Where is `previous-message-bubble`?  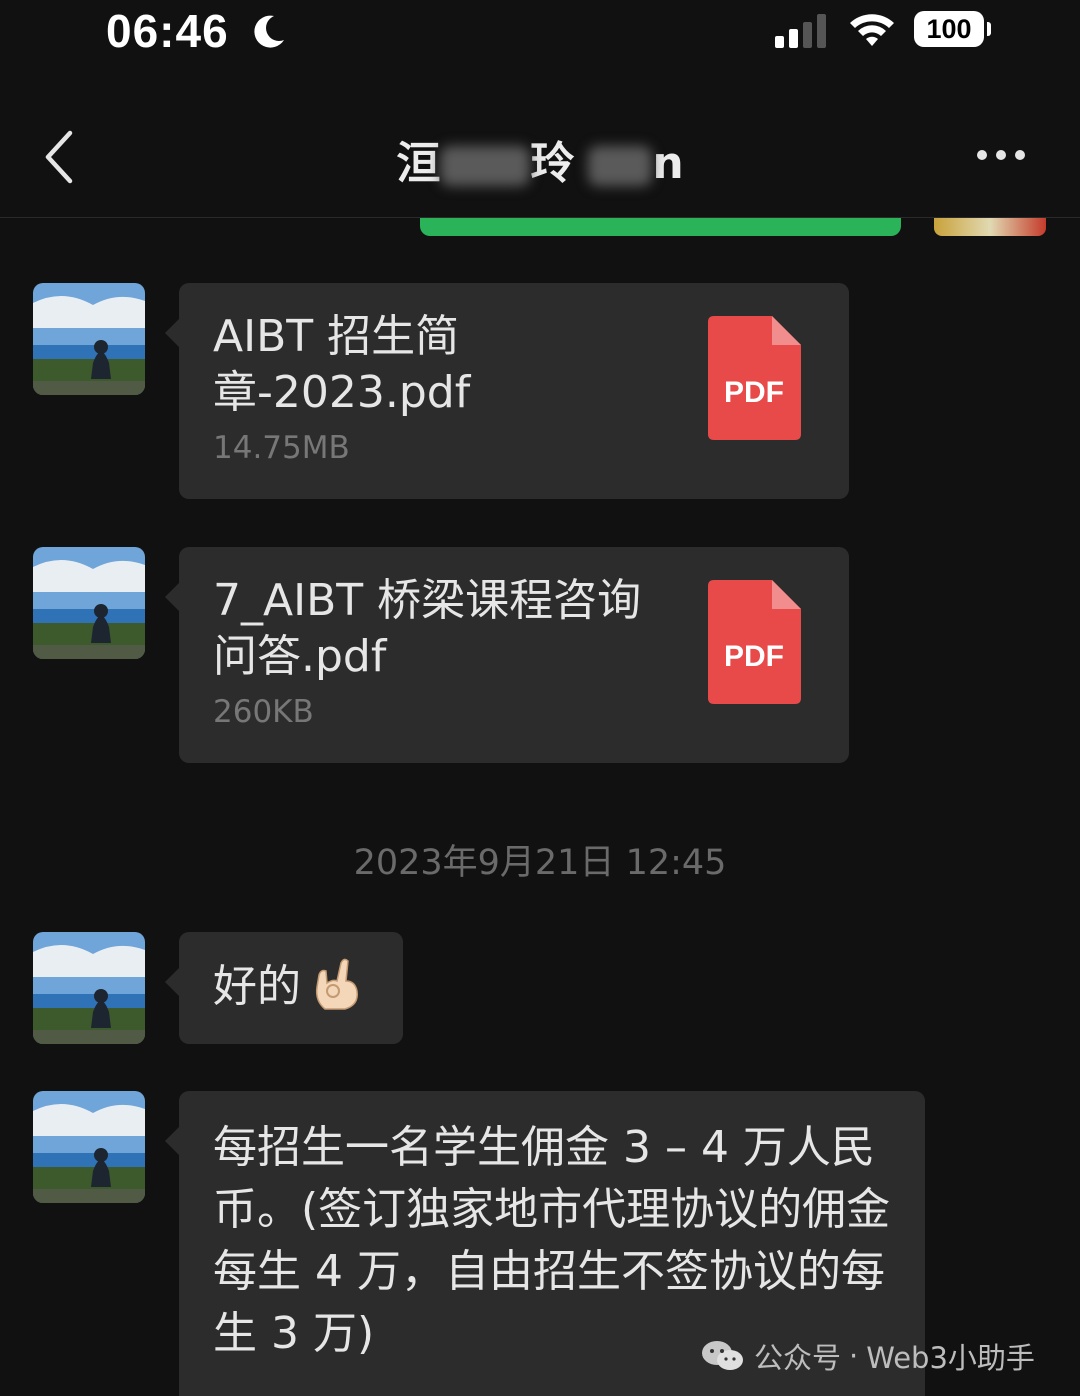
previous-message-bubble is located at coordinates (660, 227).